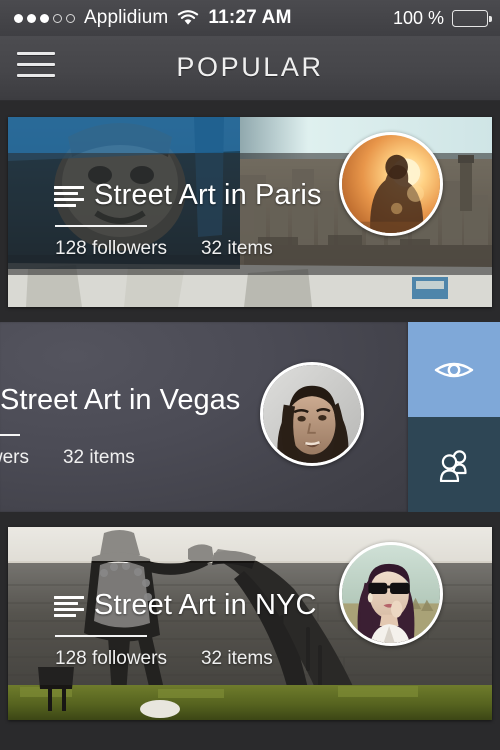 This screenshot has height=750, width=500. I want to click on navigation-bar: POPULAR, so click(250, 68).